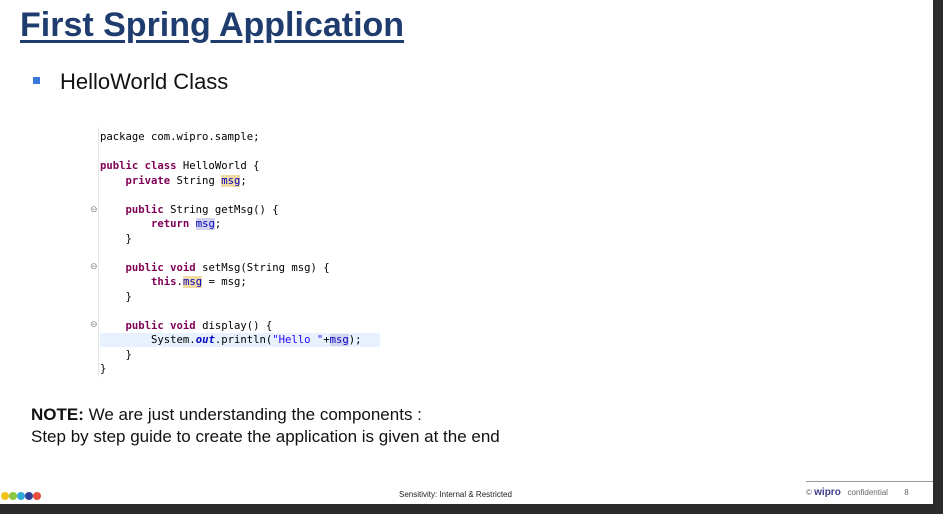 The height and width of the screenshot is (514, 943). I want to click on code-line-assign: this.msg = msg;, so click(199, 282).